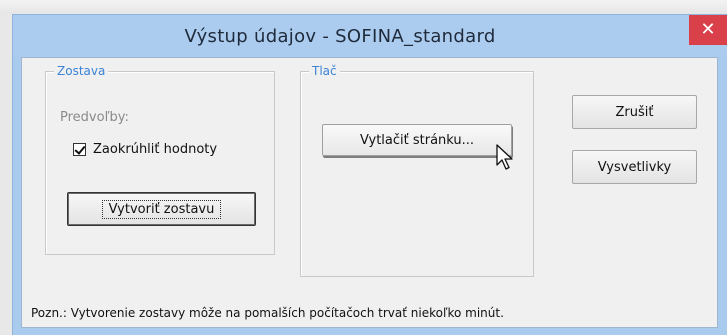 The width and height of the screenshot is (727, 335). I want to click on create-report-button-label: Vytvoriť zostavu, so click(161, 209).